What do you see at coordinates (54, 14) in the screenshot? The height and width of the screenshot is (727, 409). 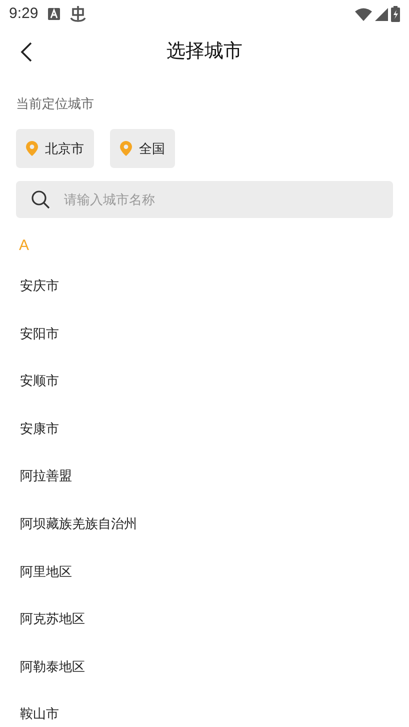 I see `notification-icon` at bounding box center [54, 14].